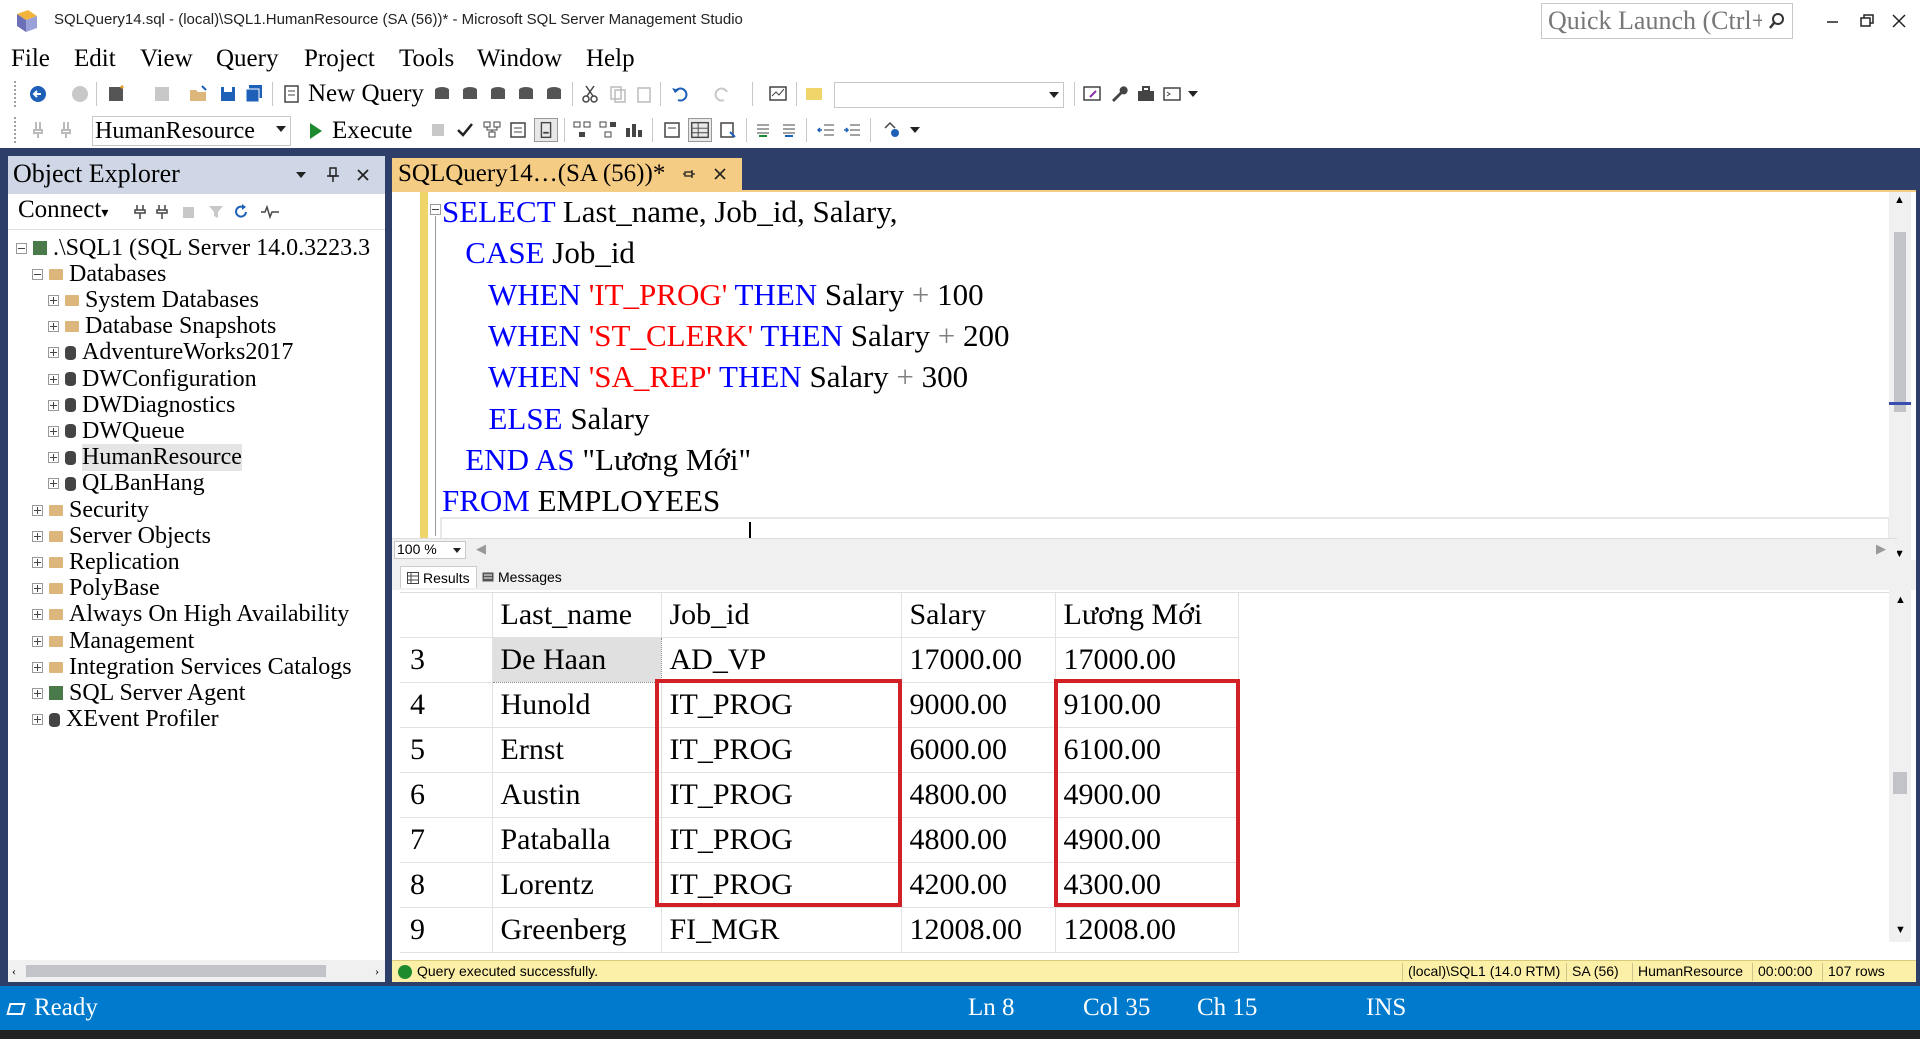 The width and height of the screenshot is (1920, 1039). I want to click on scroll-right-icon: ›, so click(377, 971).